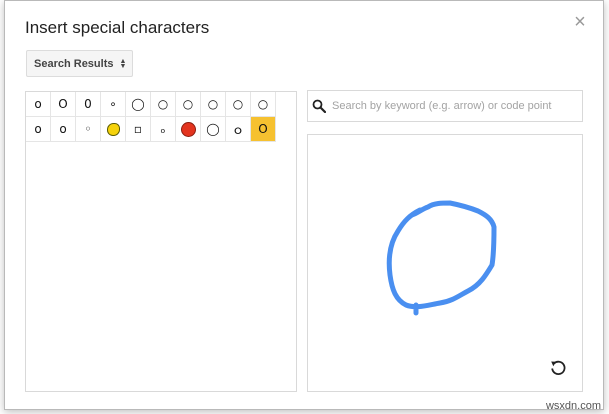 Image resolution: width=609 pixels, height=414 pixels. I want to click on character-cell: о, so click(63, 129).